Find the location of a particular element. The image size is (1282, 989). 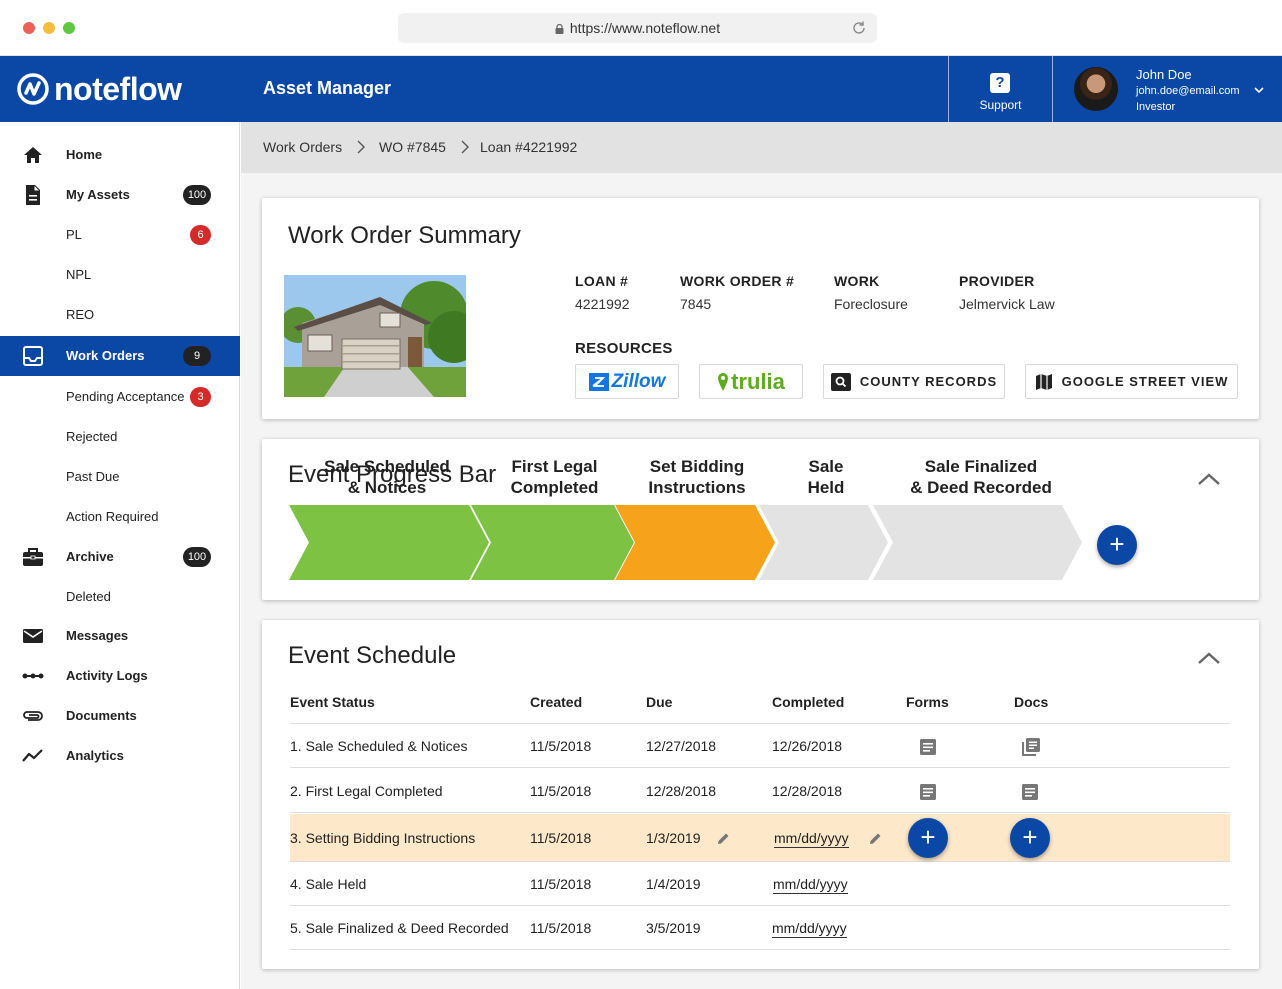

card-title: Work Order Summary is located at coordinates (404, 235).